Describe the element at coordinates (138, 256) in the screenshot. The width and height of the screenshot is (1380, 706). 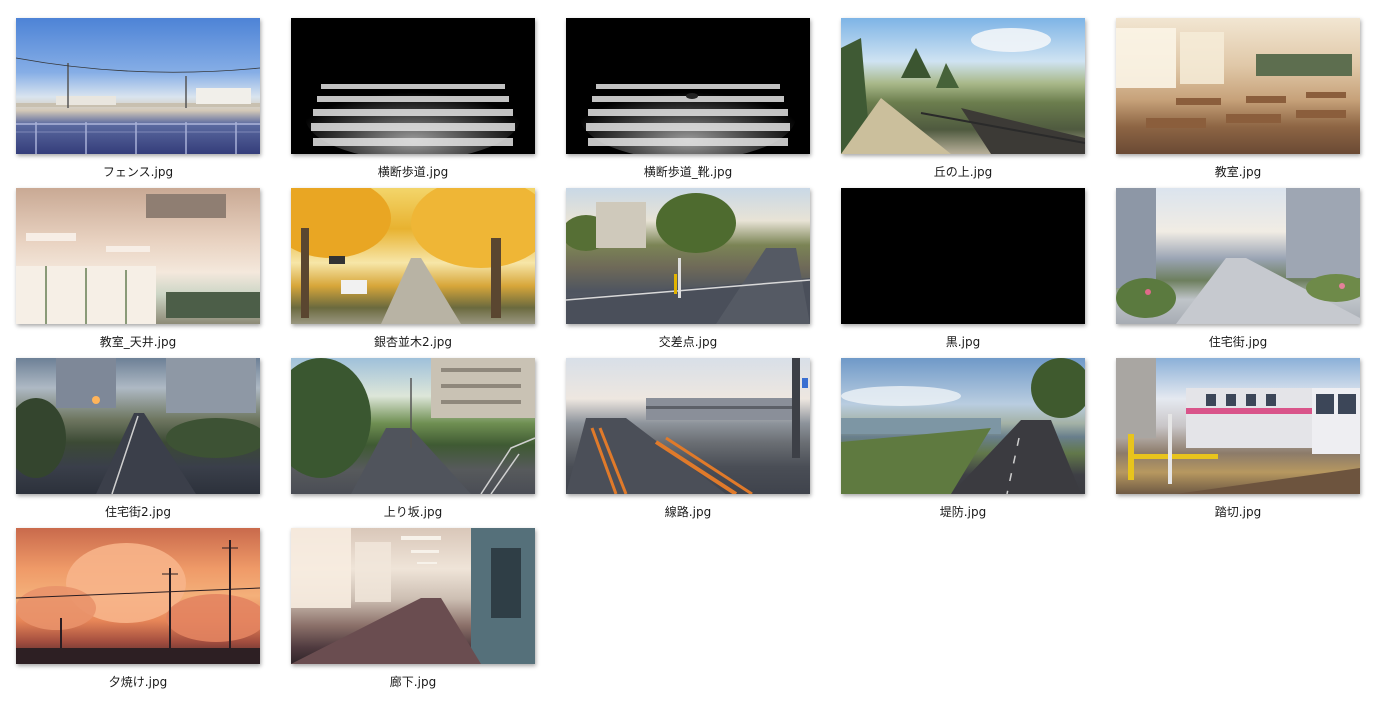
I see `thumbnail-ceiling` at that location.